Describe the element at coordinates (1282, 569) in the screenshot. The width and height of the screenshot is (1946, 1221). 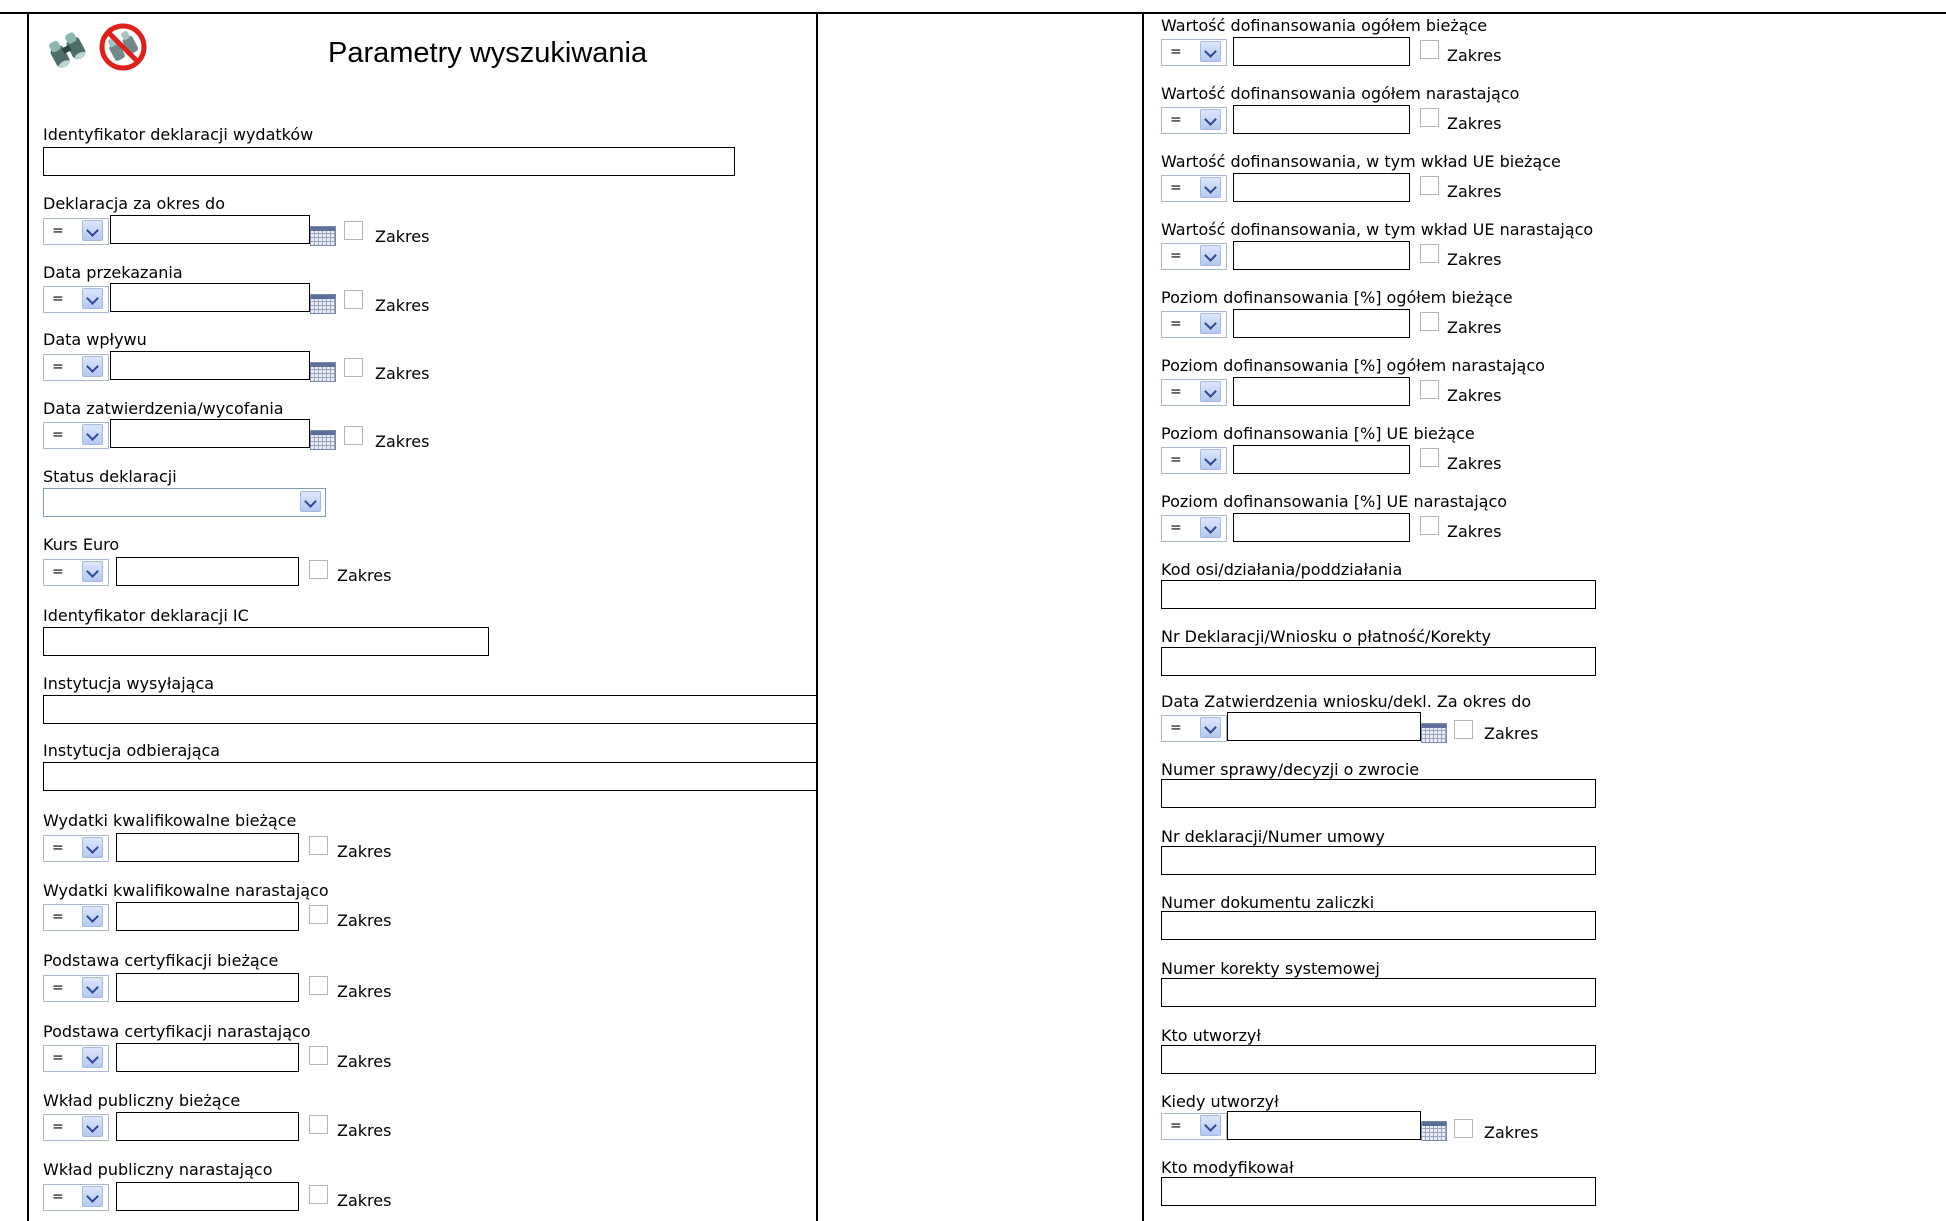
I see `field-label: Kod osi/działania/poddziałania` at that location.